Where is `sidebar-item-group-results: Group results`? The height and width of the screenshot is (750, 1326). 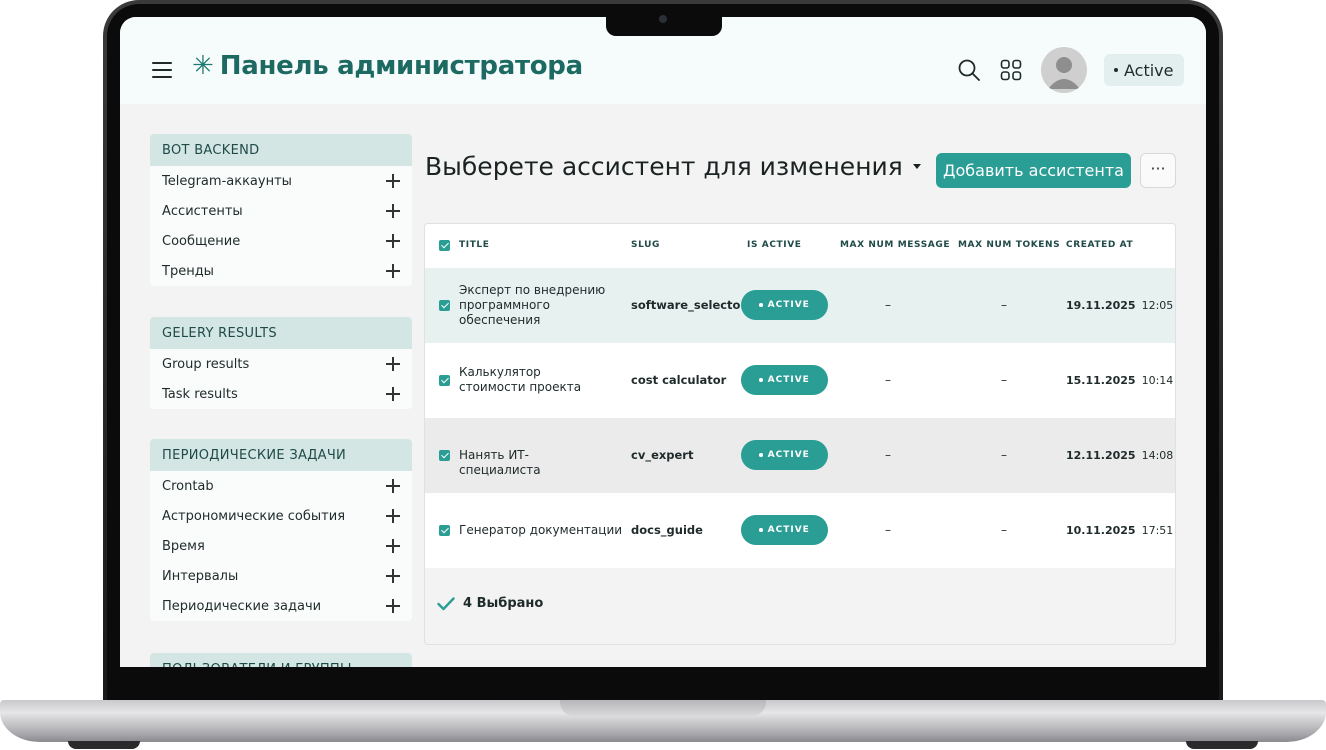 sidebar-item-group-results: Group results is located at coordinates (281, 364).